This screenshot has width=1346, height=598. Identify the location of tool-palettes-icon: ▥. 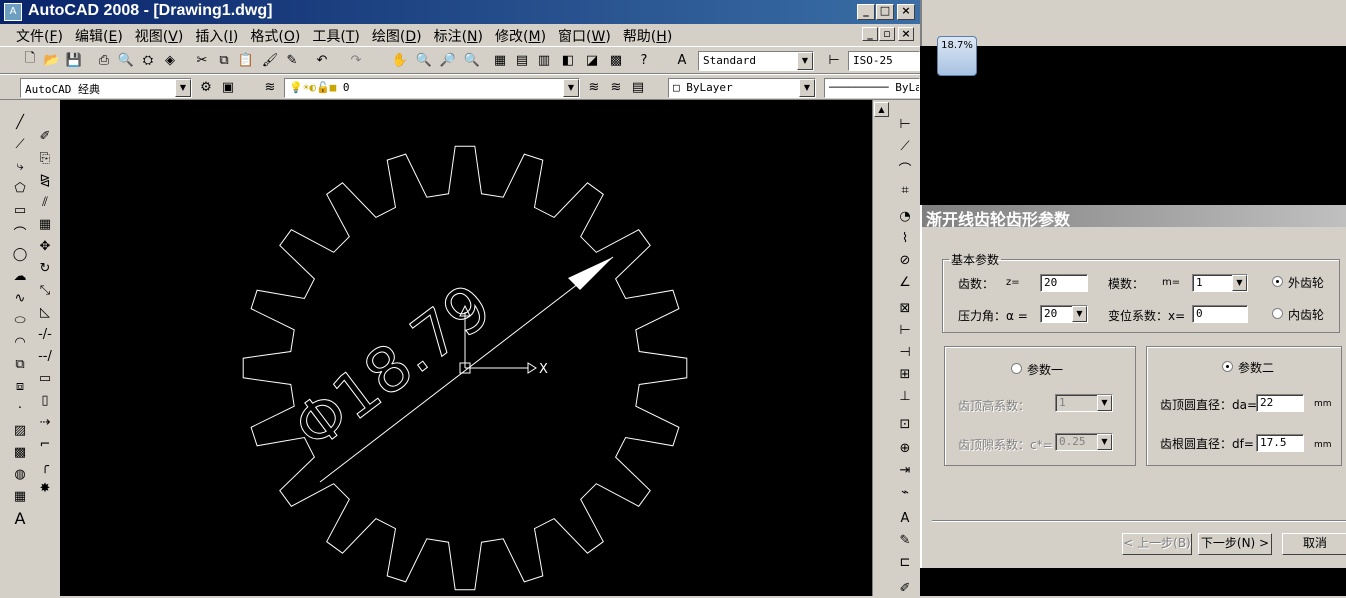
(544, 60).